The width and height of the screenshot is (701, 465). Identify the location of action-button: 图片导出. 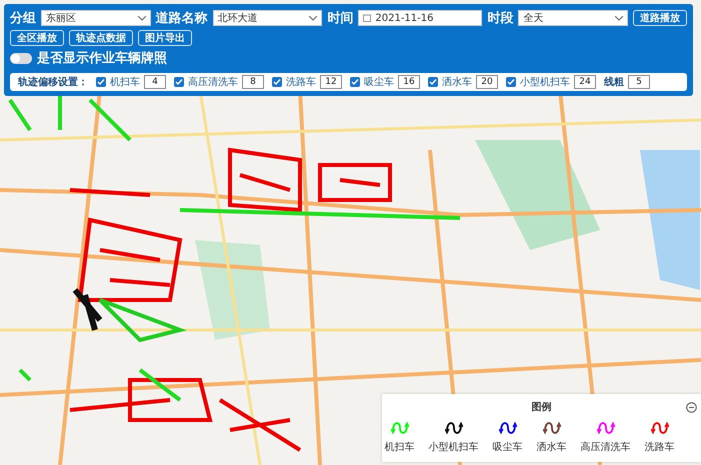
(165, 38).